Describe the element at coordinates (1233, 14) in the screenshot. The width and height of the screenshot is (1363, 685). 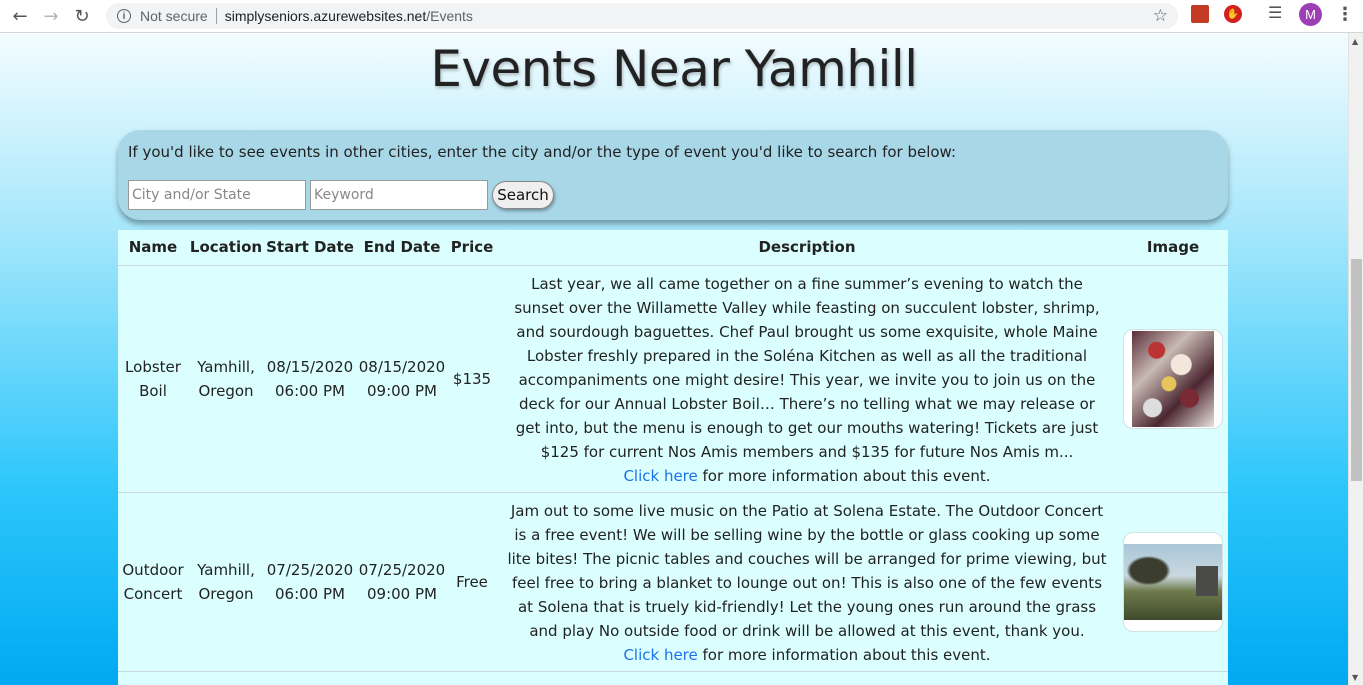
I see `stop-extension-icon: ✋` at that location.